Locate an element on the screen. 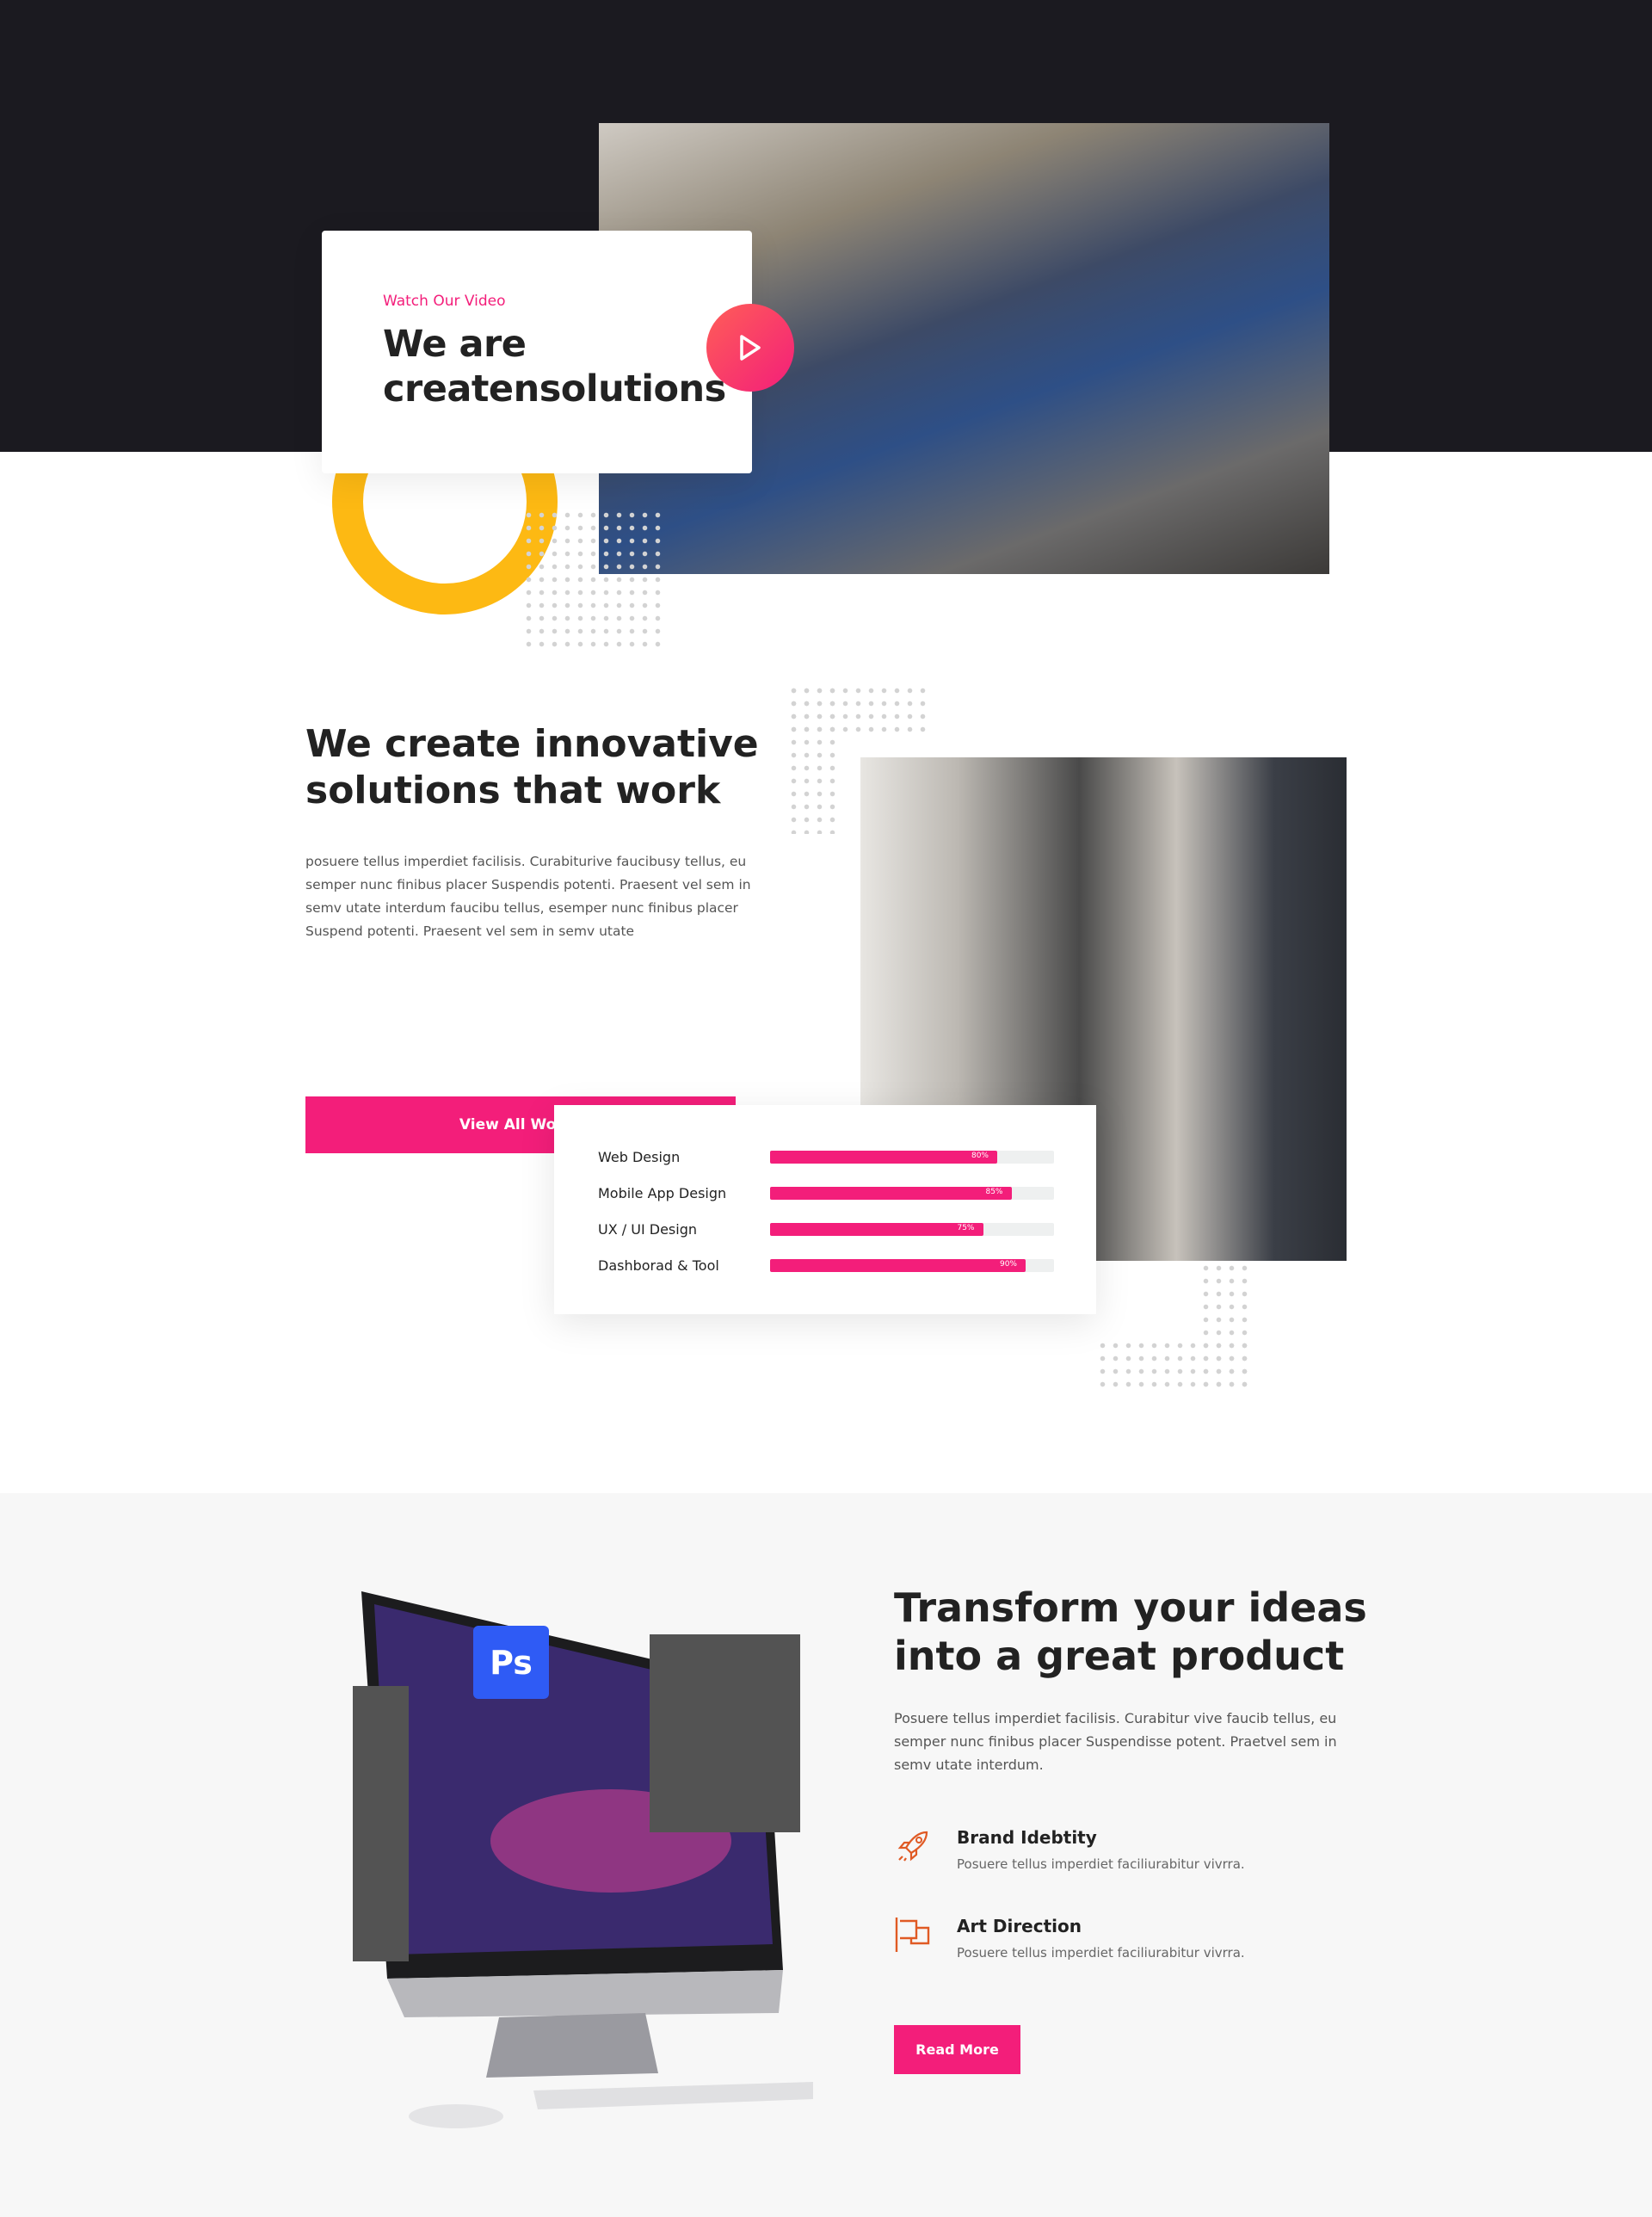 This screenshot has height=2217, width=1652. skill-row: UX / UI Design 75% is located at coordinates (826, 1230).